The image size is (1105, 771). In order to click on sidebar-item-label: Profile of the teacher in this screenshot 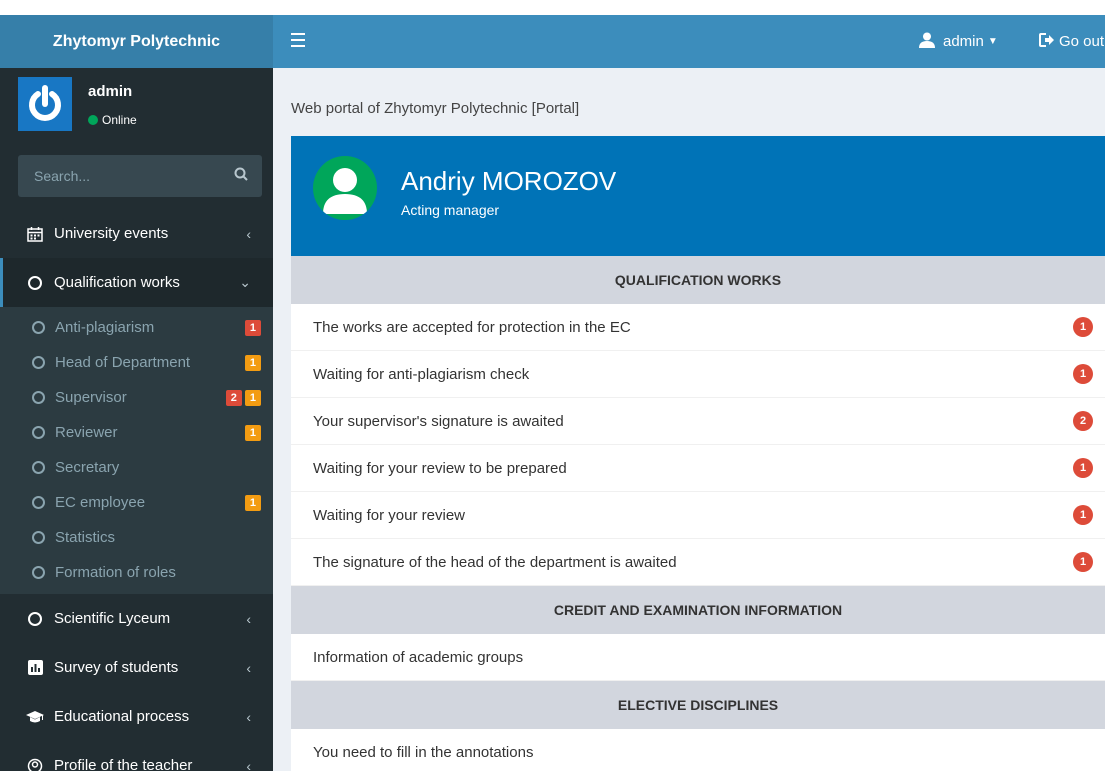, I will do `click(123, 764)`.